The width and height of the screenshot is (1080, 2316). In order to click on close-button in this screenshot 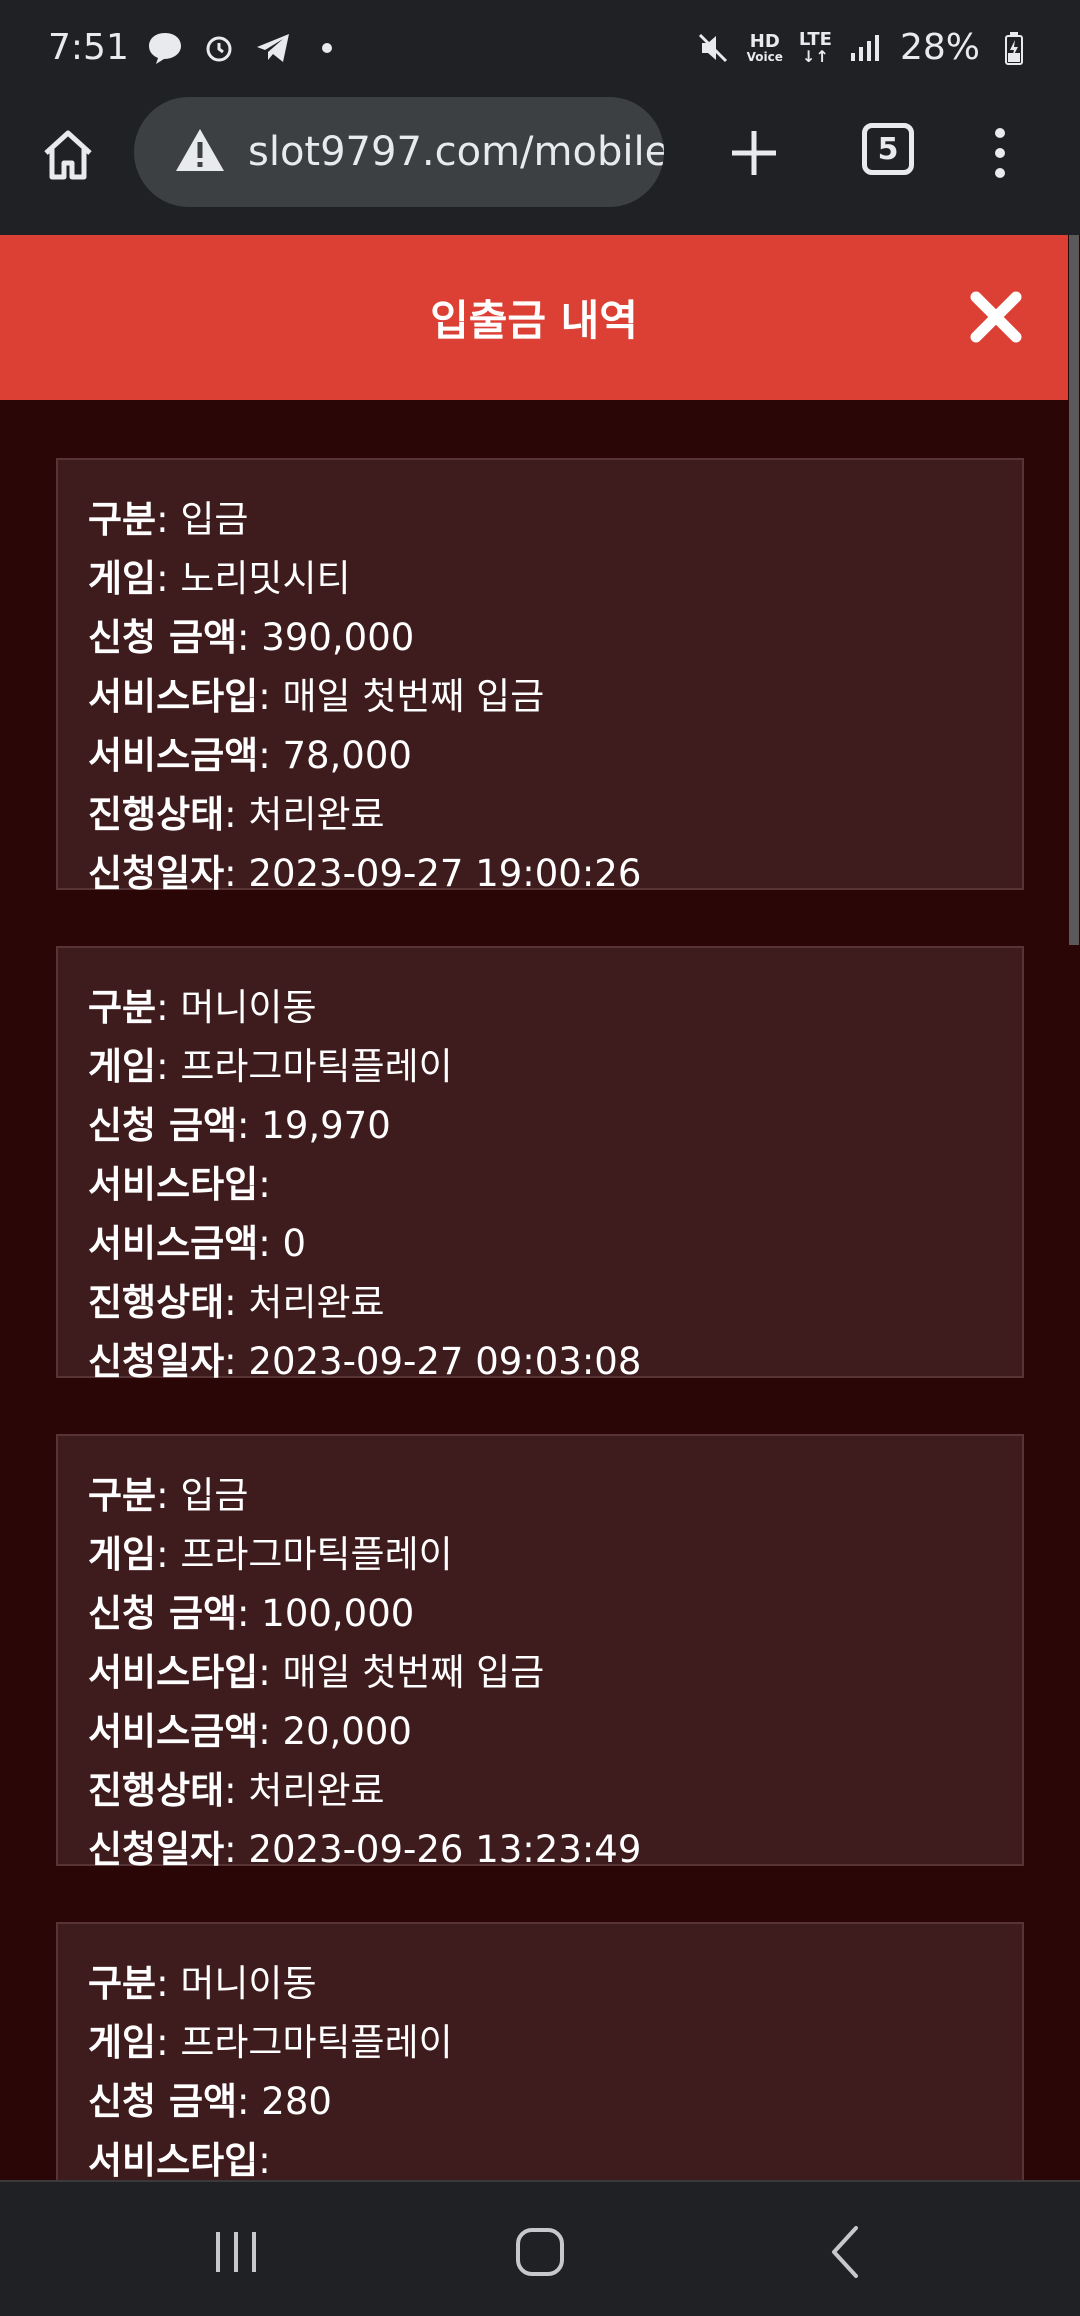, I will do `click(996, 317)`.